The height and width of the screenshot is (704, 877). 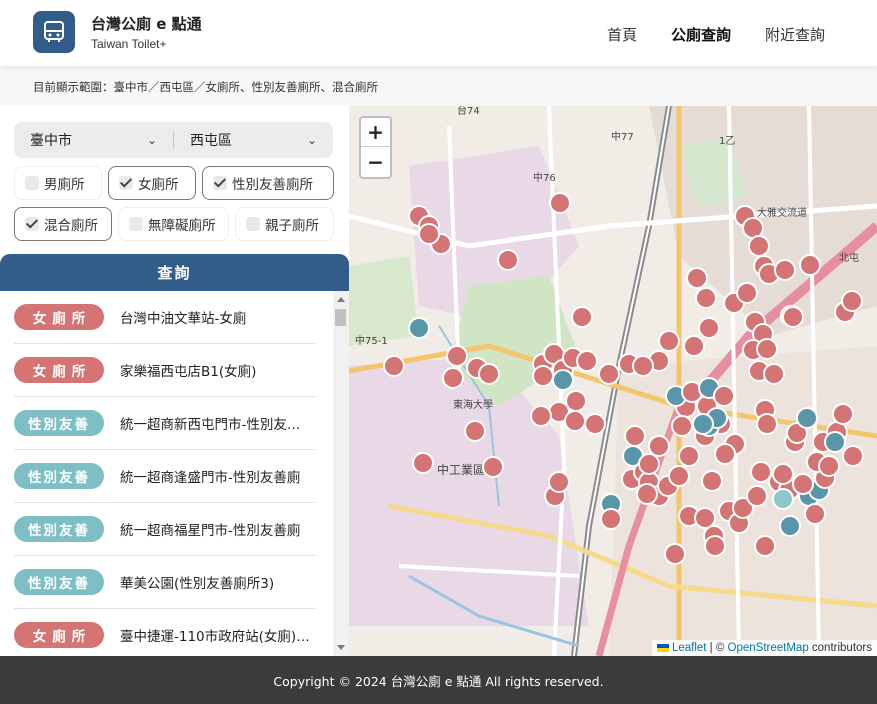 I want to click on nav-search: 公廁查詢, so click(x=701, y=34).